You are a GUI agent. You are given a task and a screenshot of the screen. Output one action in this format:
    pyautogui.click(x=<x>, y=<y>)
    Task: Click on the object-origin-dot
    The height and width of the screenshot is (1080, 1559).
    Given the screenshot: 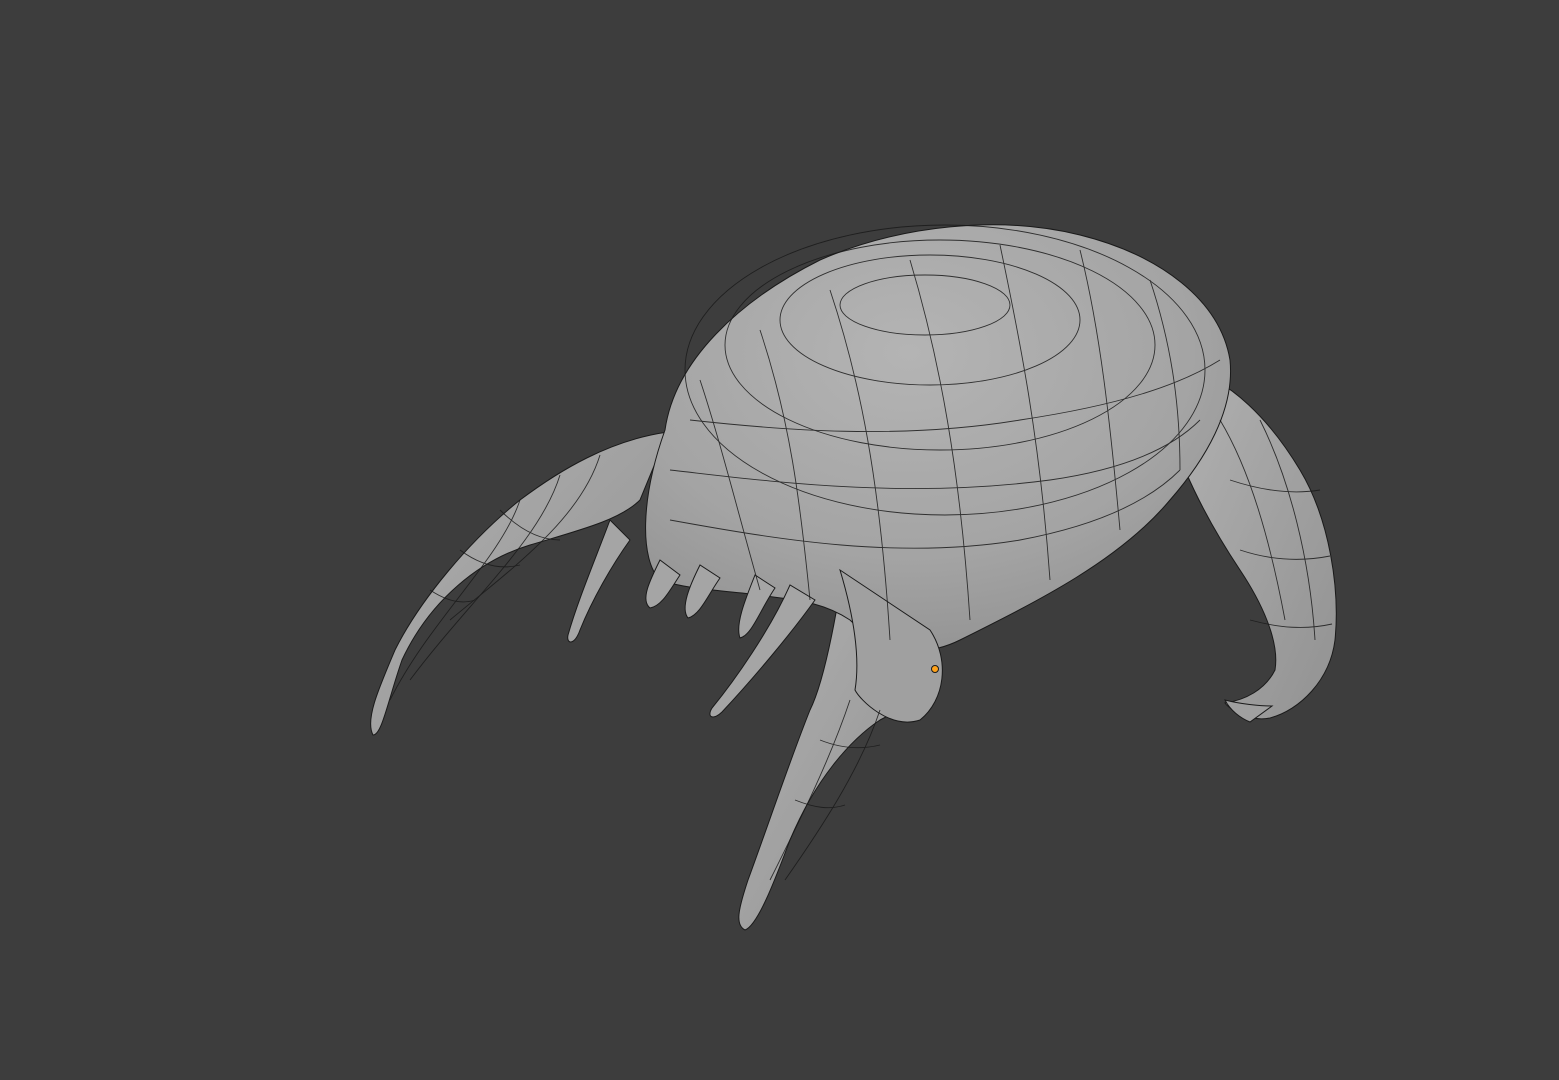 What is the action you would take?
    pyautogui.click(x=935, y=669)
    